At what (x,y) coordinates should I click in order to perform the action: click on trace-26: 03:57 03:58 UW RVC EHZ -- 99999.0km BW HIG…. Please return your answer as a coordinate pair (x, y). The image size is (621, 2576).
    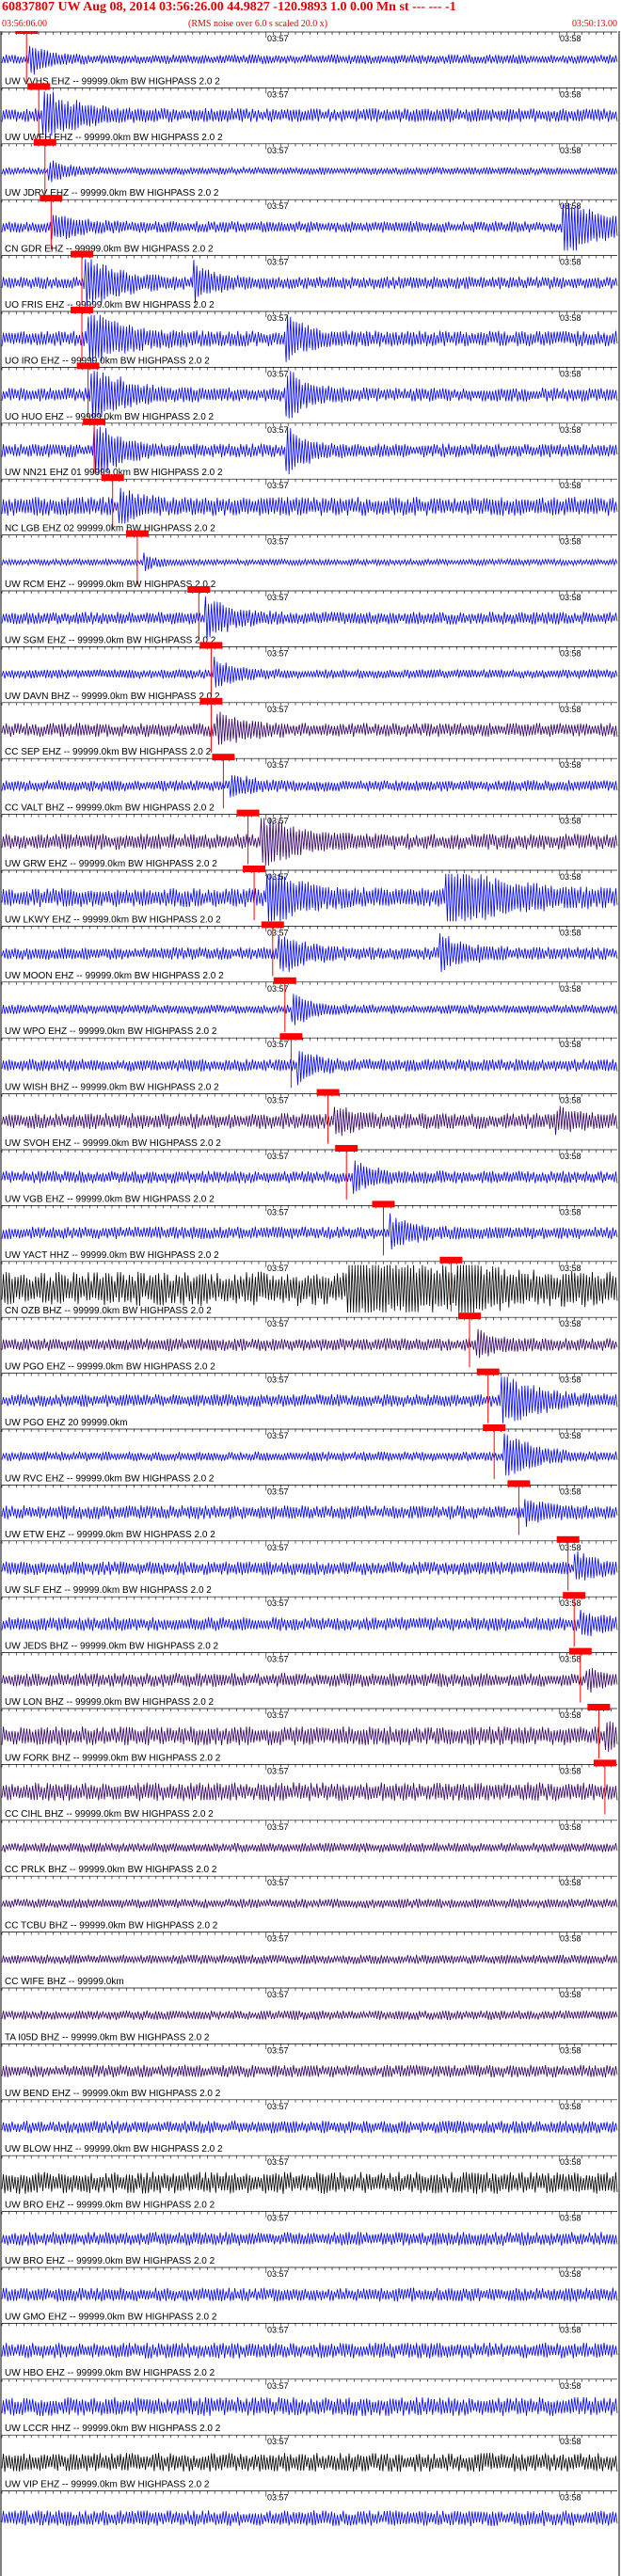
    Looking at the image, I should click on (310, 1504).